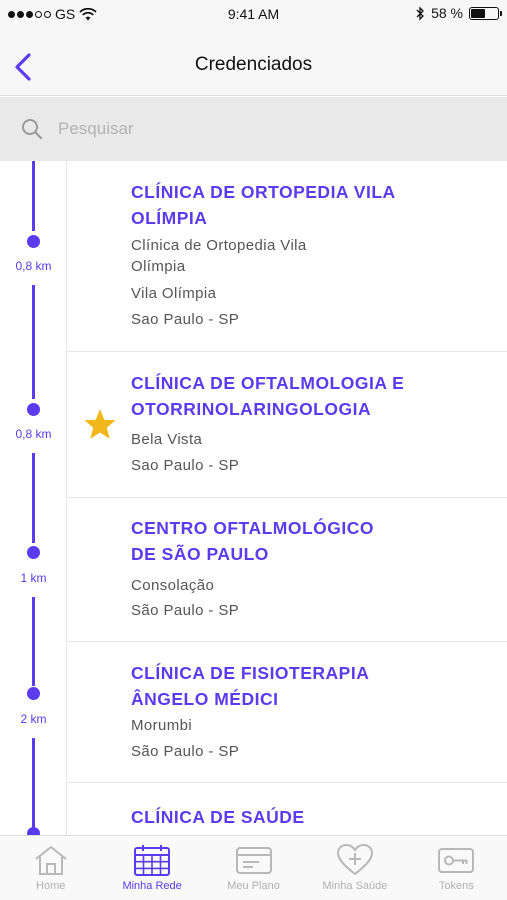 The height and width of the screenshot is (900, 507). I want to click on distance-label: 1 km, so click(33, 578).